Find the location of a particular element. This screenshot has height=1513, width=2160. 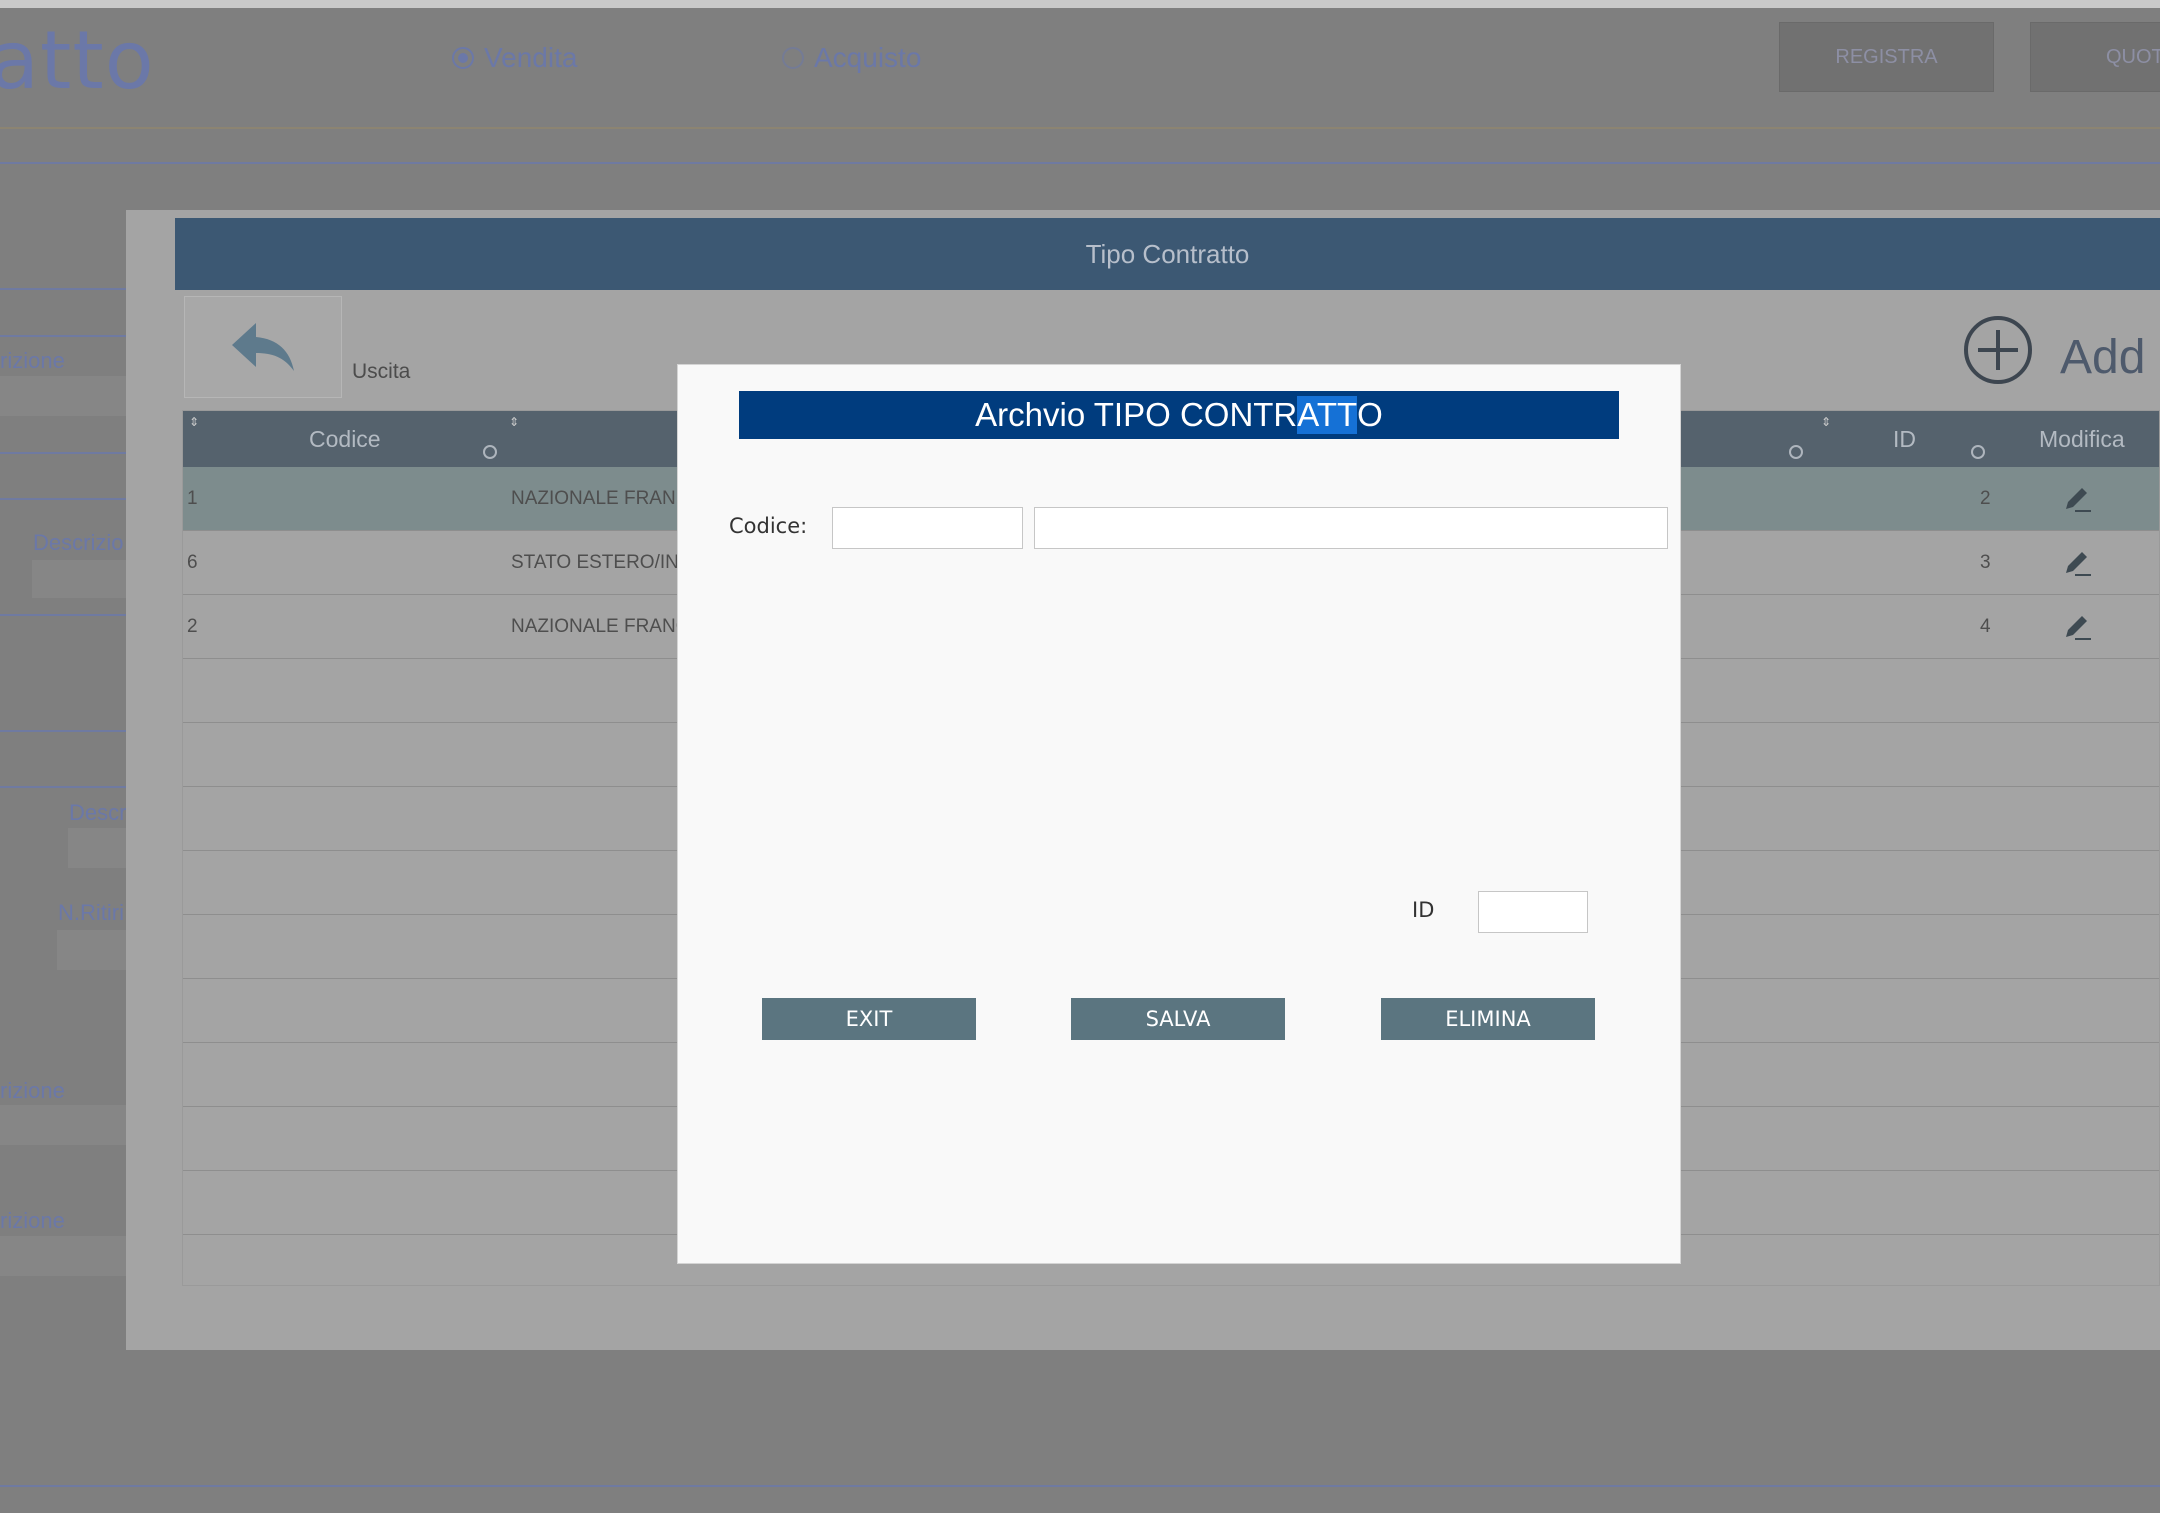

bg-label: N.Ritiri is located at coordinates (91, 912).